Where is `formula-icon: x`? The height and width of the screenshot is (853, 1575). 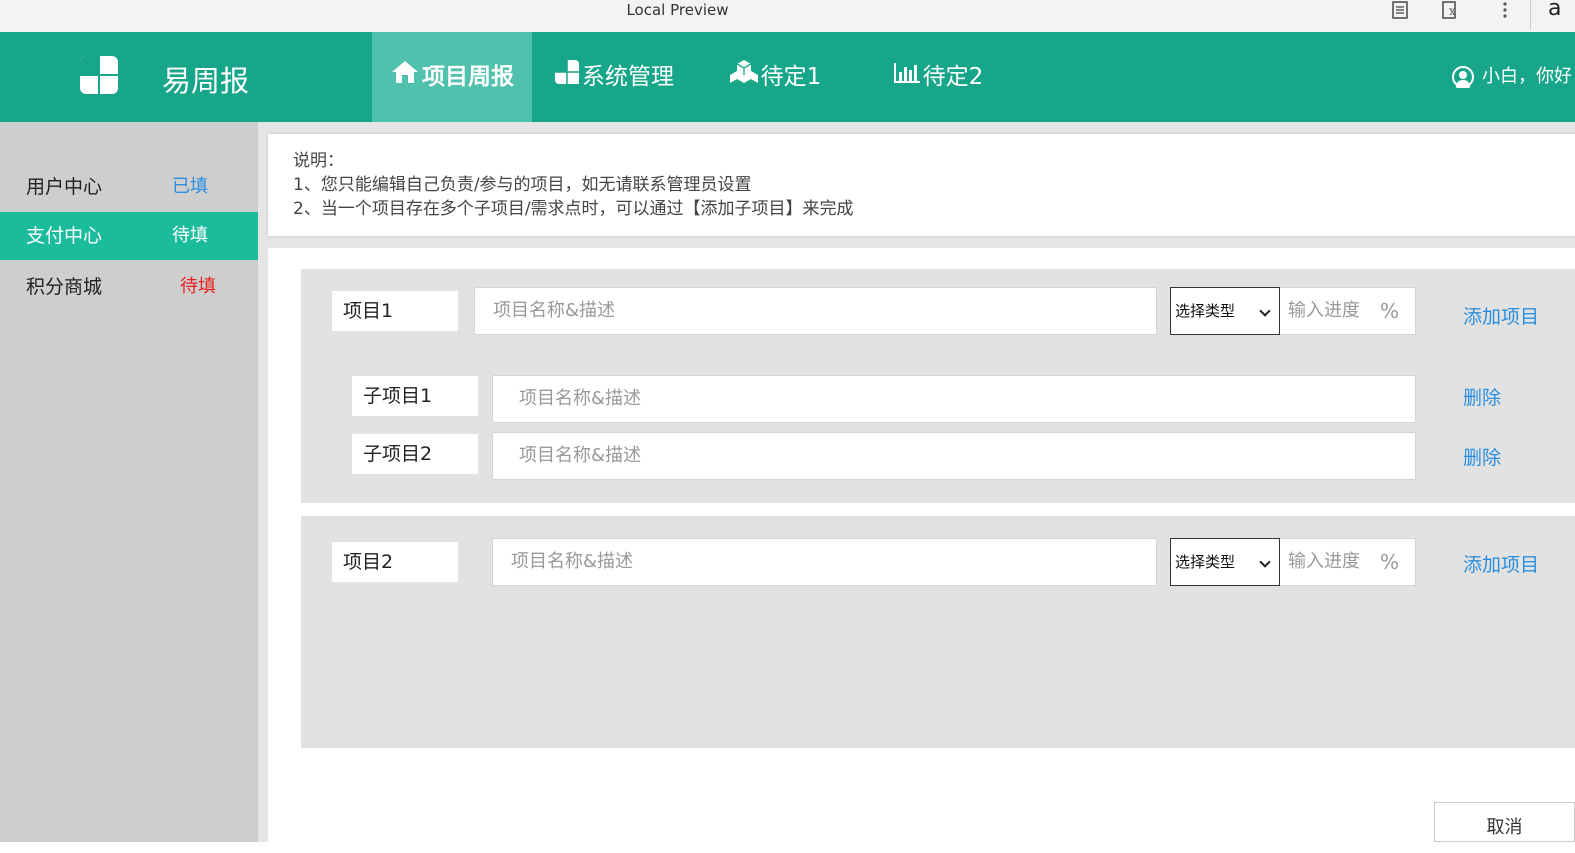
formula-icon: x is located at coordinates (1452, 10).